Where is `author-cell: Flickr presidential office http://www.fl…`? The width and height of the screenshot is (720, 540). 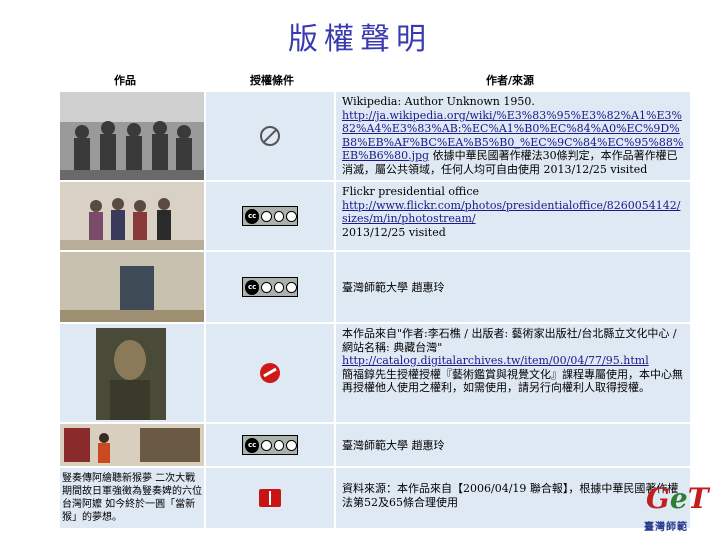 author-cell: Flickr presidential office http://www.fl… is located at coordinates (513, 216).